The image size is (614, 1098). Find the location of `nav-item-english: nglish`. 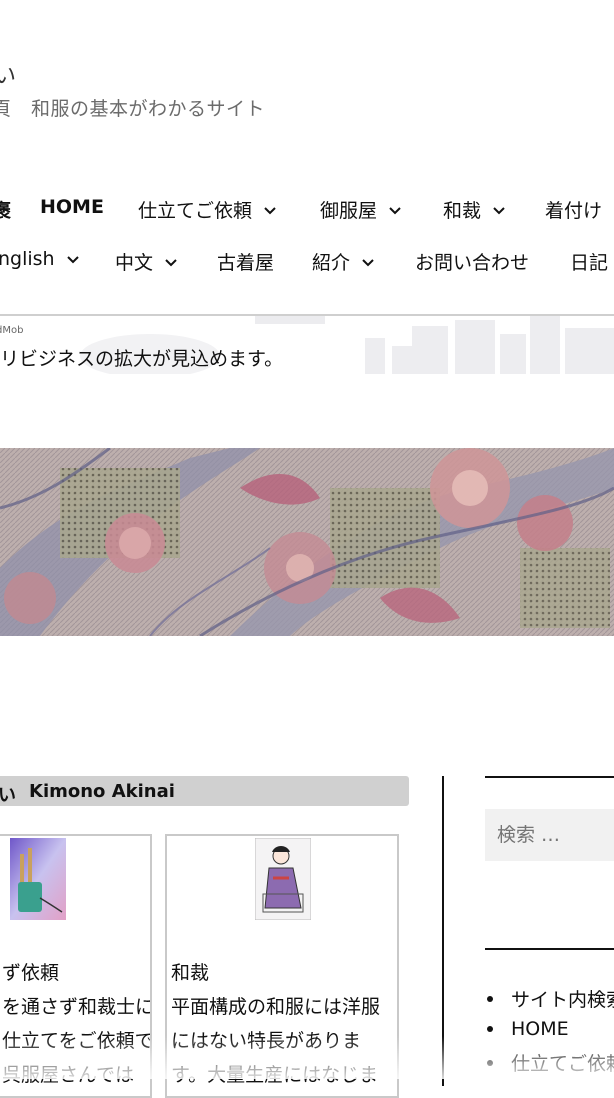

nav-item-english: nglish is located at coordinates (39, 259).